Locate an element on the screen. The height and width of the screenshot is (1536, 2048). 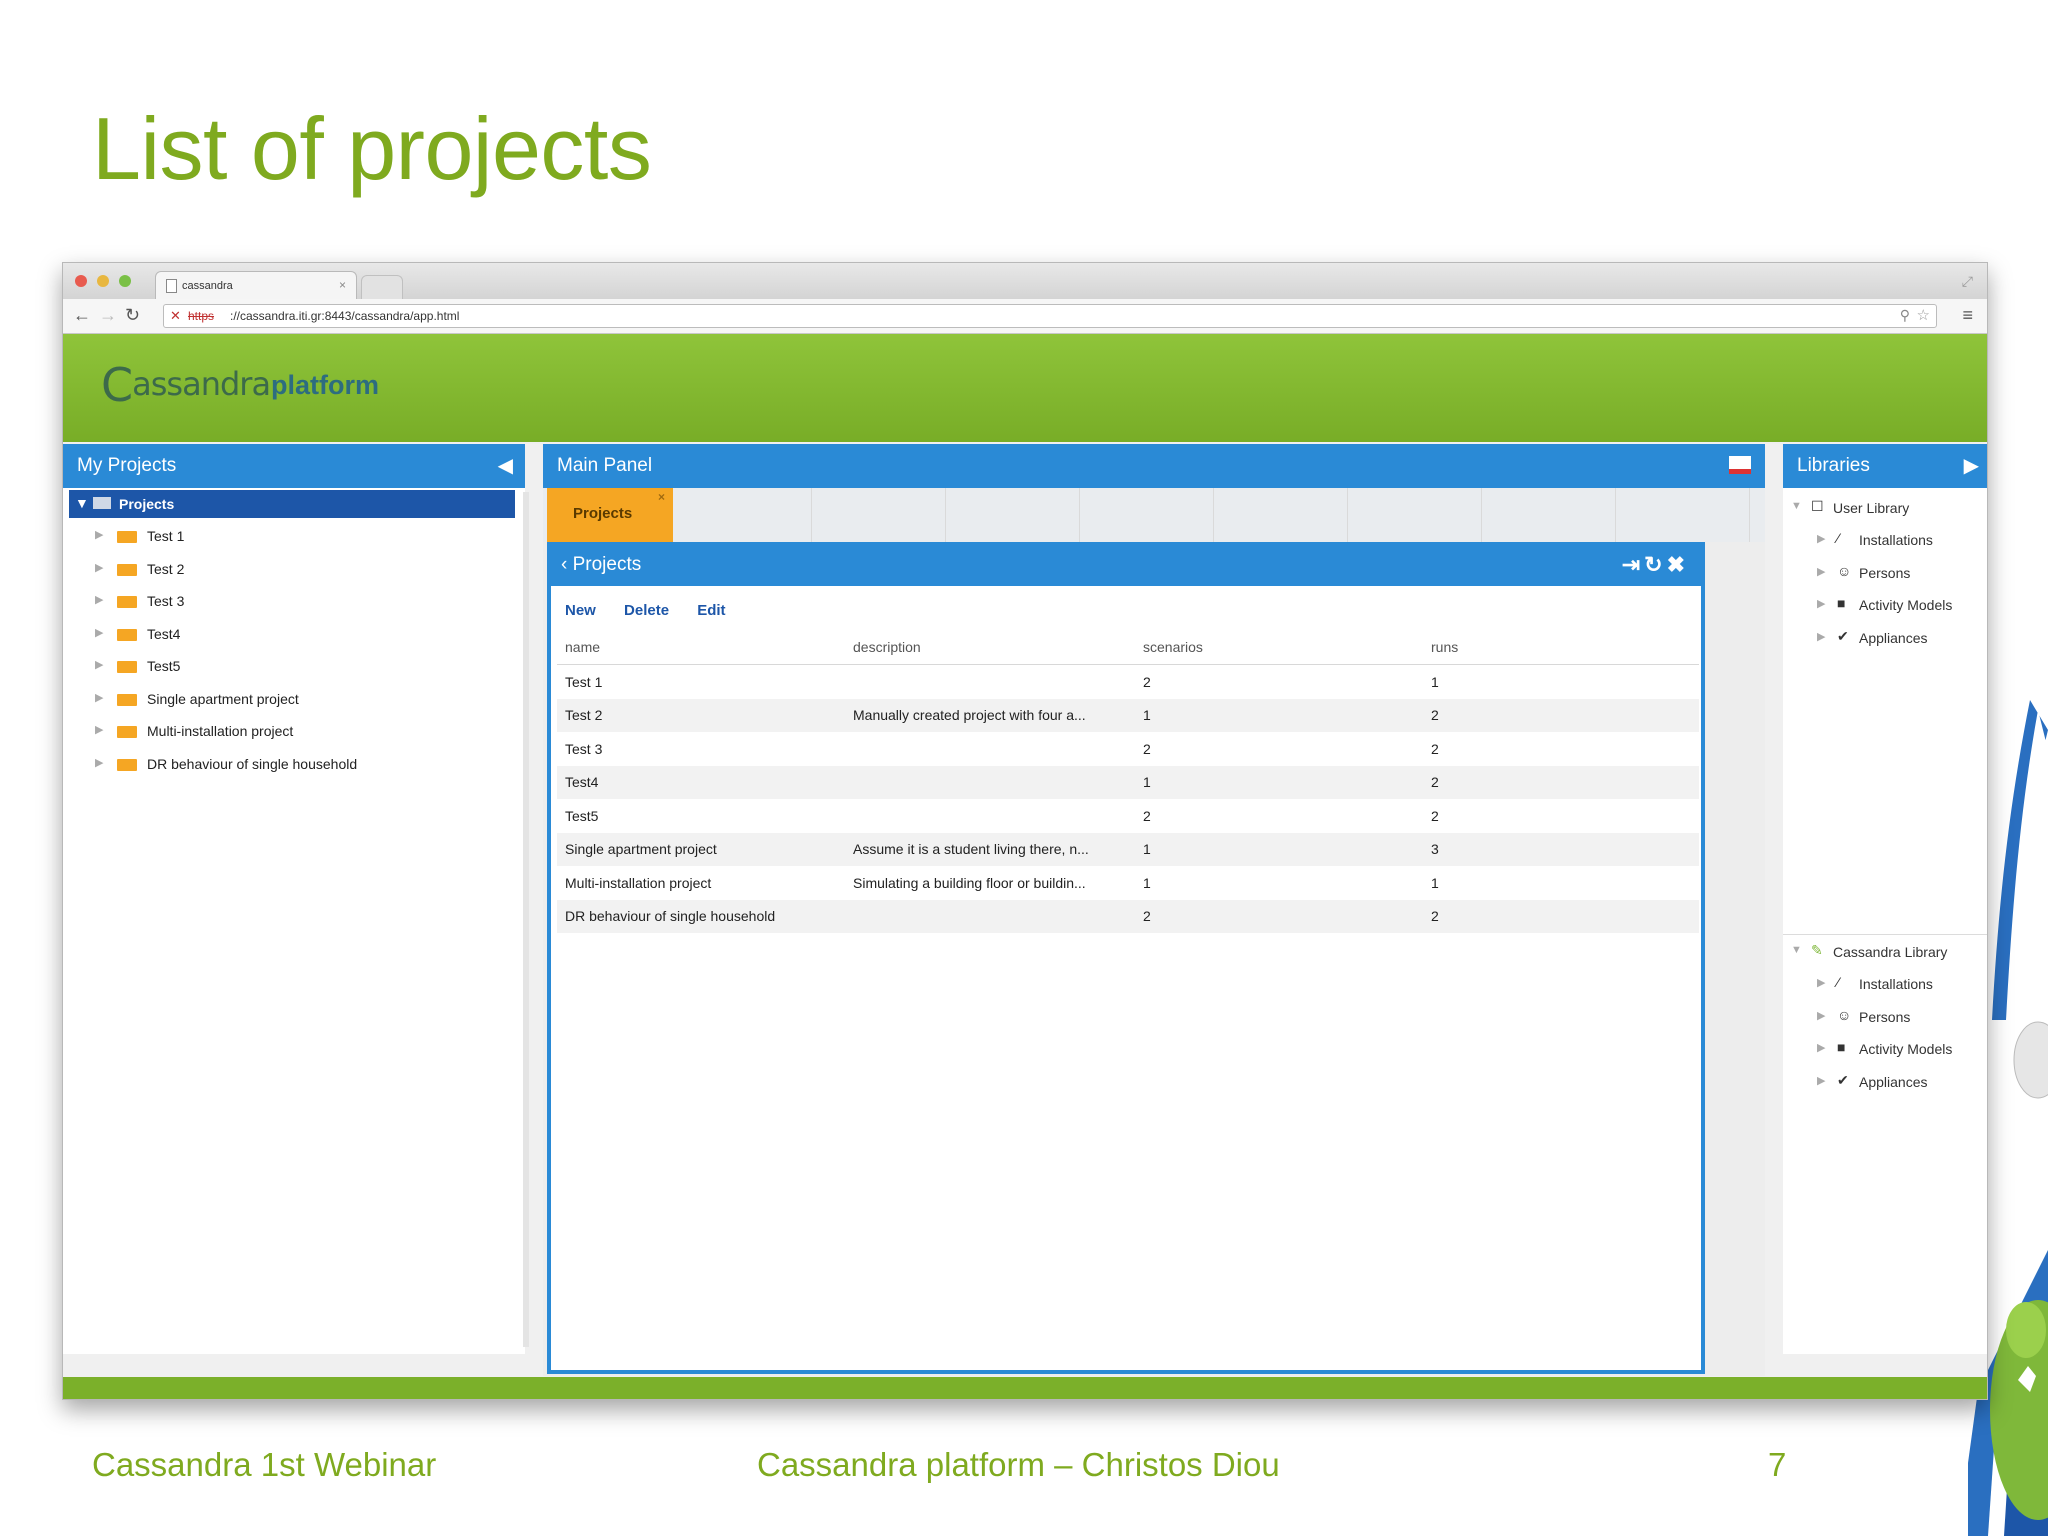
maximize-window-button is located at coordinates (125, 281).